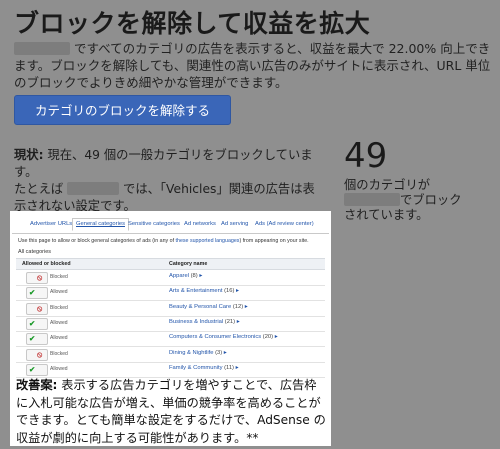  Describe the element at coordinates (431, 200) in the screenshot. I see `count-caption-line2: でブロック` at that location.